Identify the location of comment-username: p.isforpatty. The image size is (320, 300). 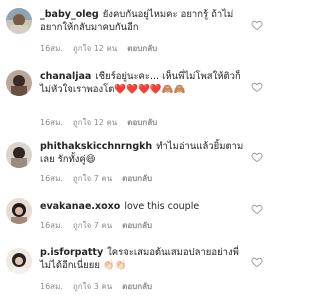
(71, 252).